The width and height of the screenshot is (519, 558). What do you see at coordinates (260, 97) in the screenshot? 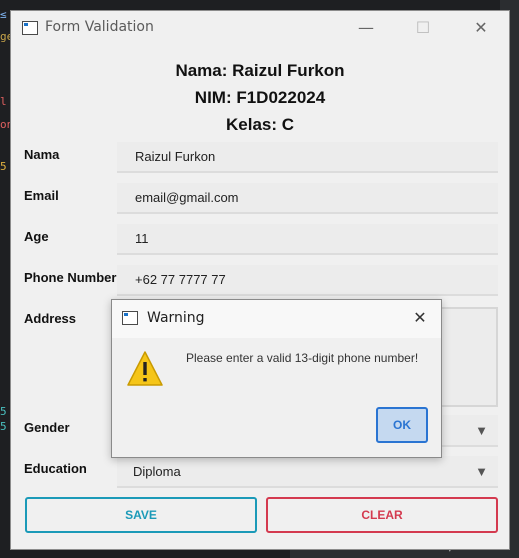
I see `header-nim: NIM: F1D022024` at bounding box center [260, 97].